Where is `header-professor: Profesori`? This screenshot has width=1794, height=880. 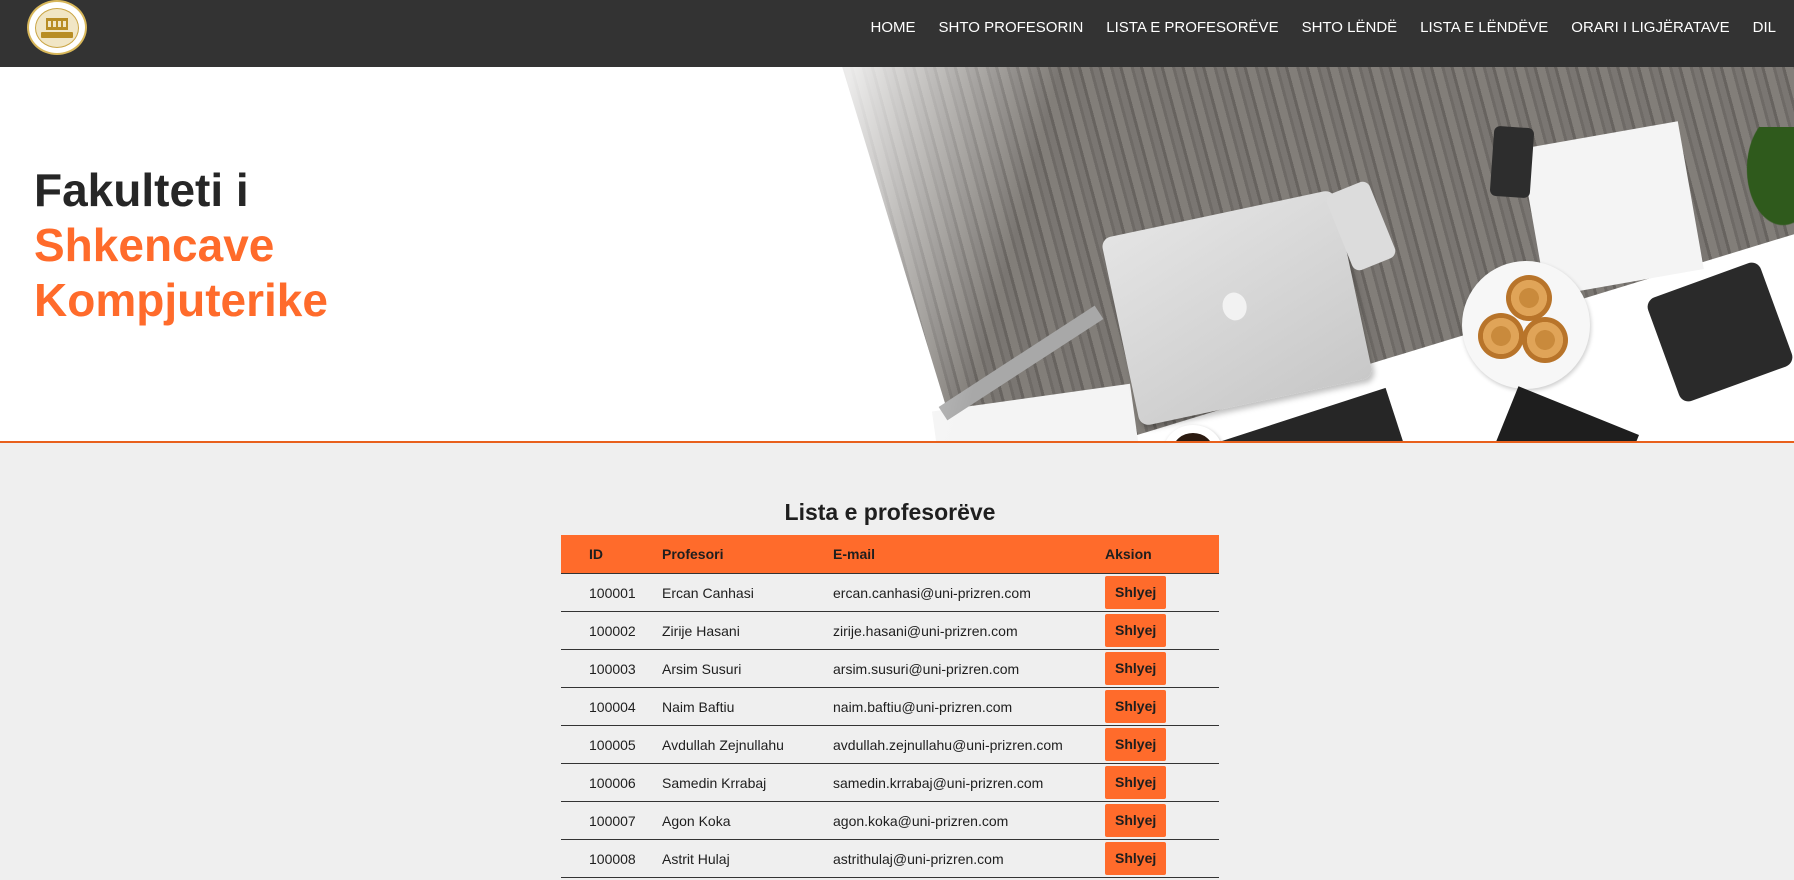 header-professor: Profesori is located at coordinates (693, 554).